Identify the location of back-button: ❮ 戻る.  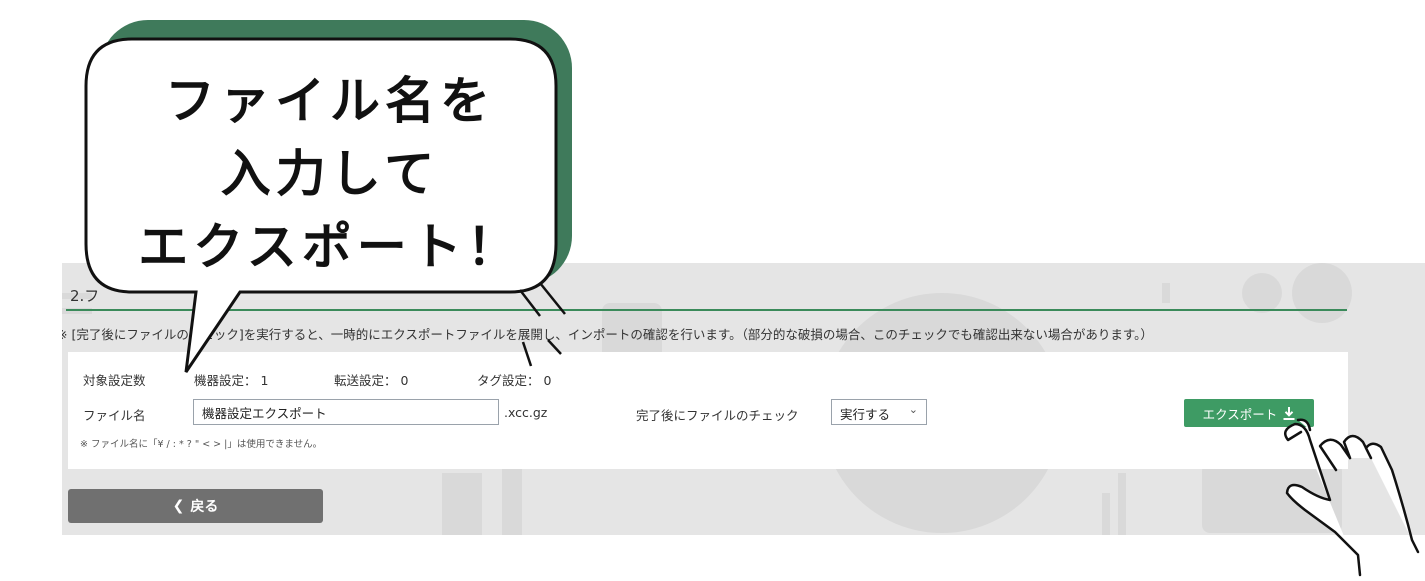
(195, 506).